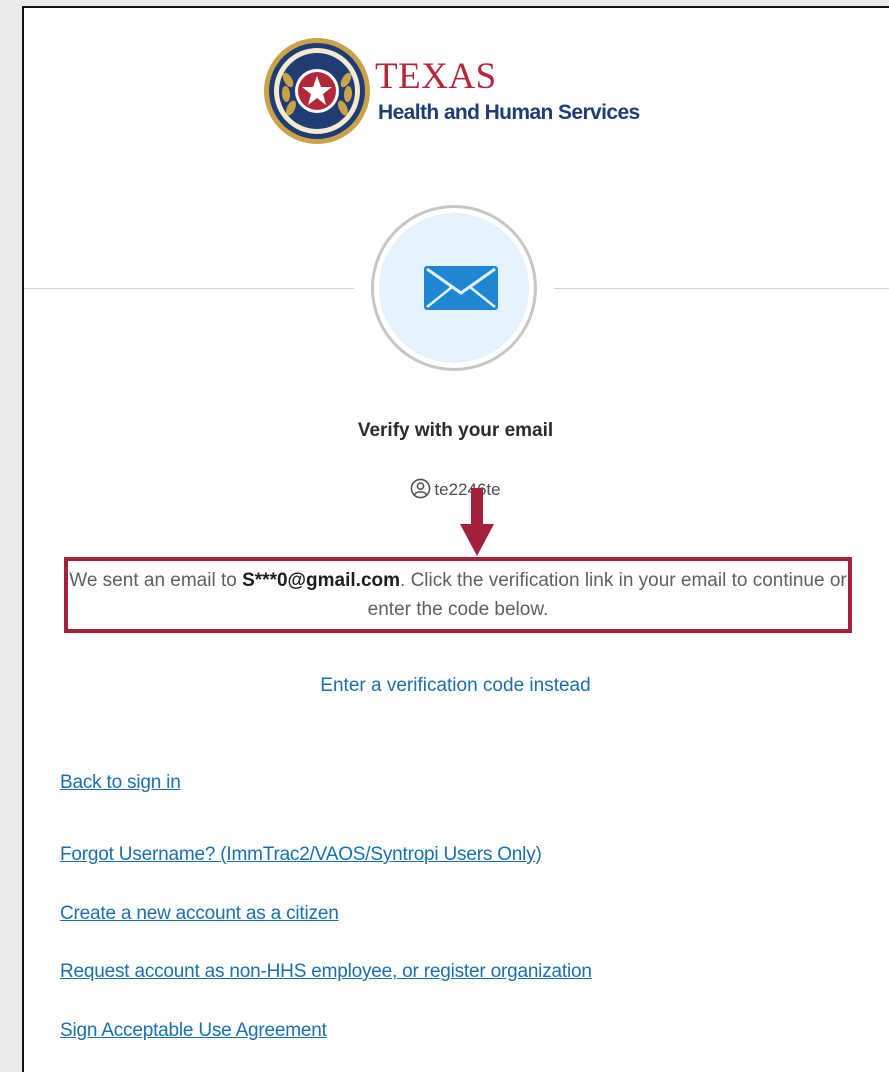  Describe the element at coordinates (477, 522) in the screenshot. I see `annotation-arrow-icon` at that location.